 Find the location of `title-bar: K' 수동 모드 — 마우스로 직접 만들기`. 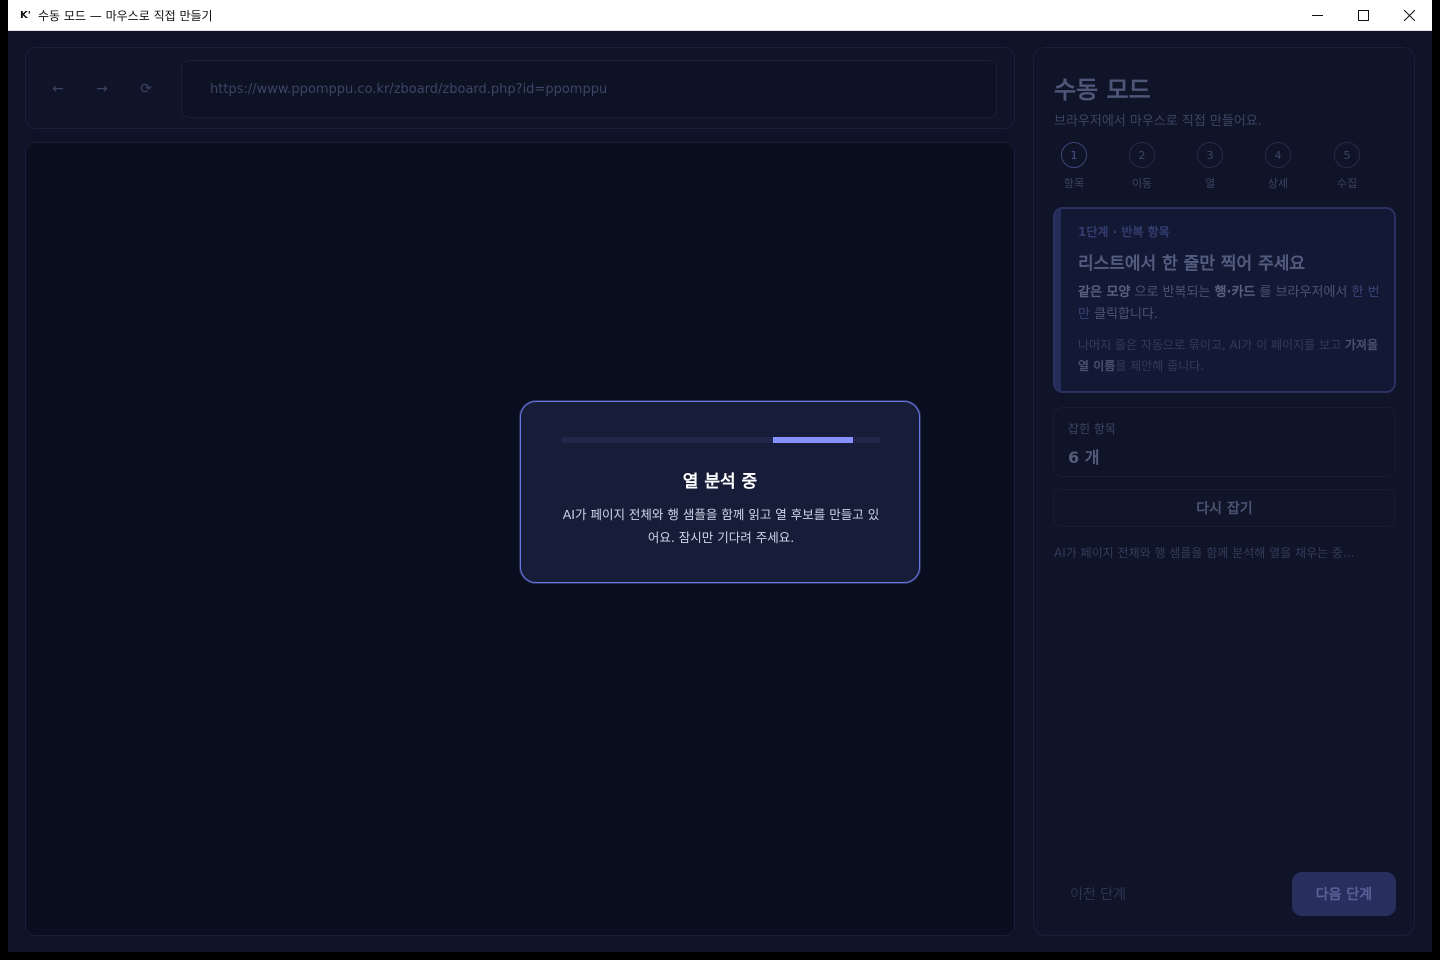

title-bar: K' 수동 모드 — 마우스로 직접 만들기 is located at coordinates (720, 15).